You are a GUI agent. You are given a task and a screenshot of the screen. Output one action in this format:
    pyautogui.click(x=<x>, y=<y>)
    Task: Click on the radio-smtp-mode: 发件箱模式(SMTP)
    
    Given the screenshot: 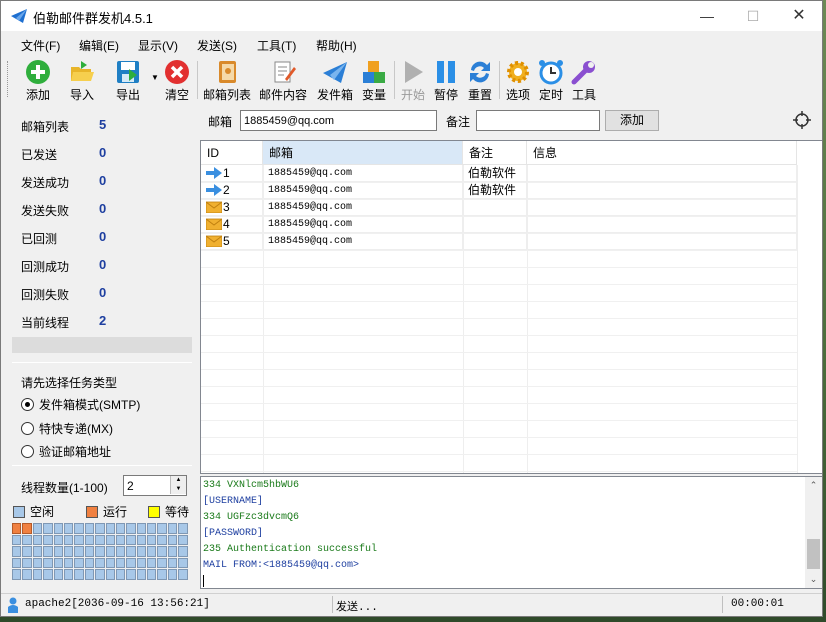 What is the action you would take?
    pyautogui.click(x=80, y=404)
    